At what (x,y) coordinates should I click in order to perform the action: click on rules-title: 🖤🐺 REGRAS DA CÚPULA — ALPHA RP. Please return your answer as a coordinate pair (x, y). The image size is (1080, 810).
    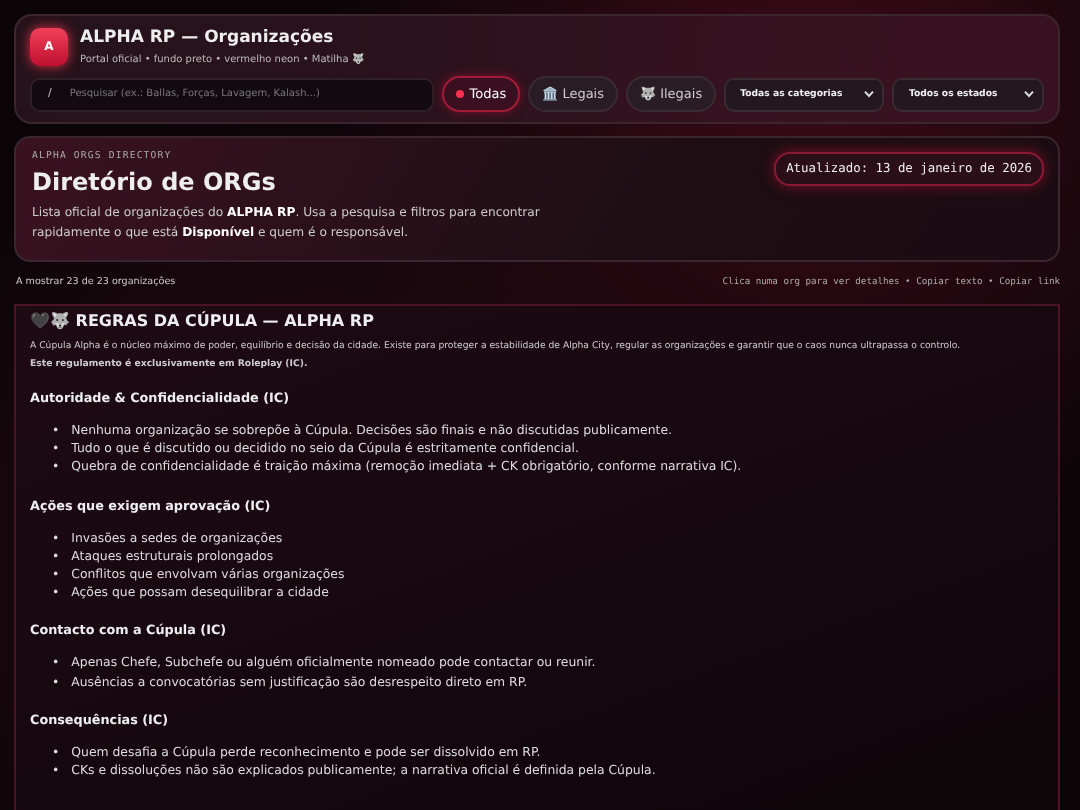
    Looking at the image, I should click on (203, 321).